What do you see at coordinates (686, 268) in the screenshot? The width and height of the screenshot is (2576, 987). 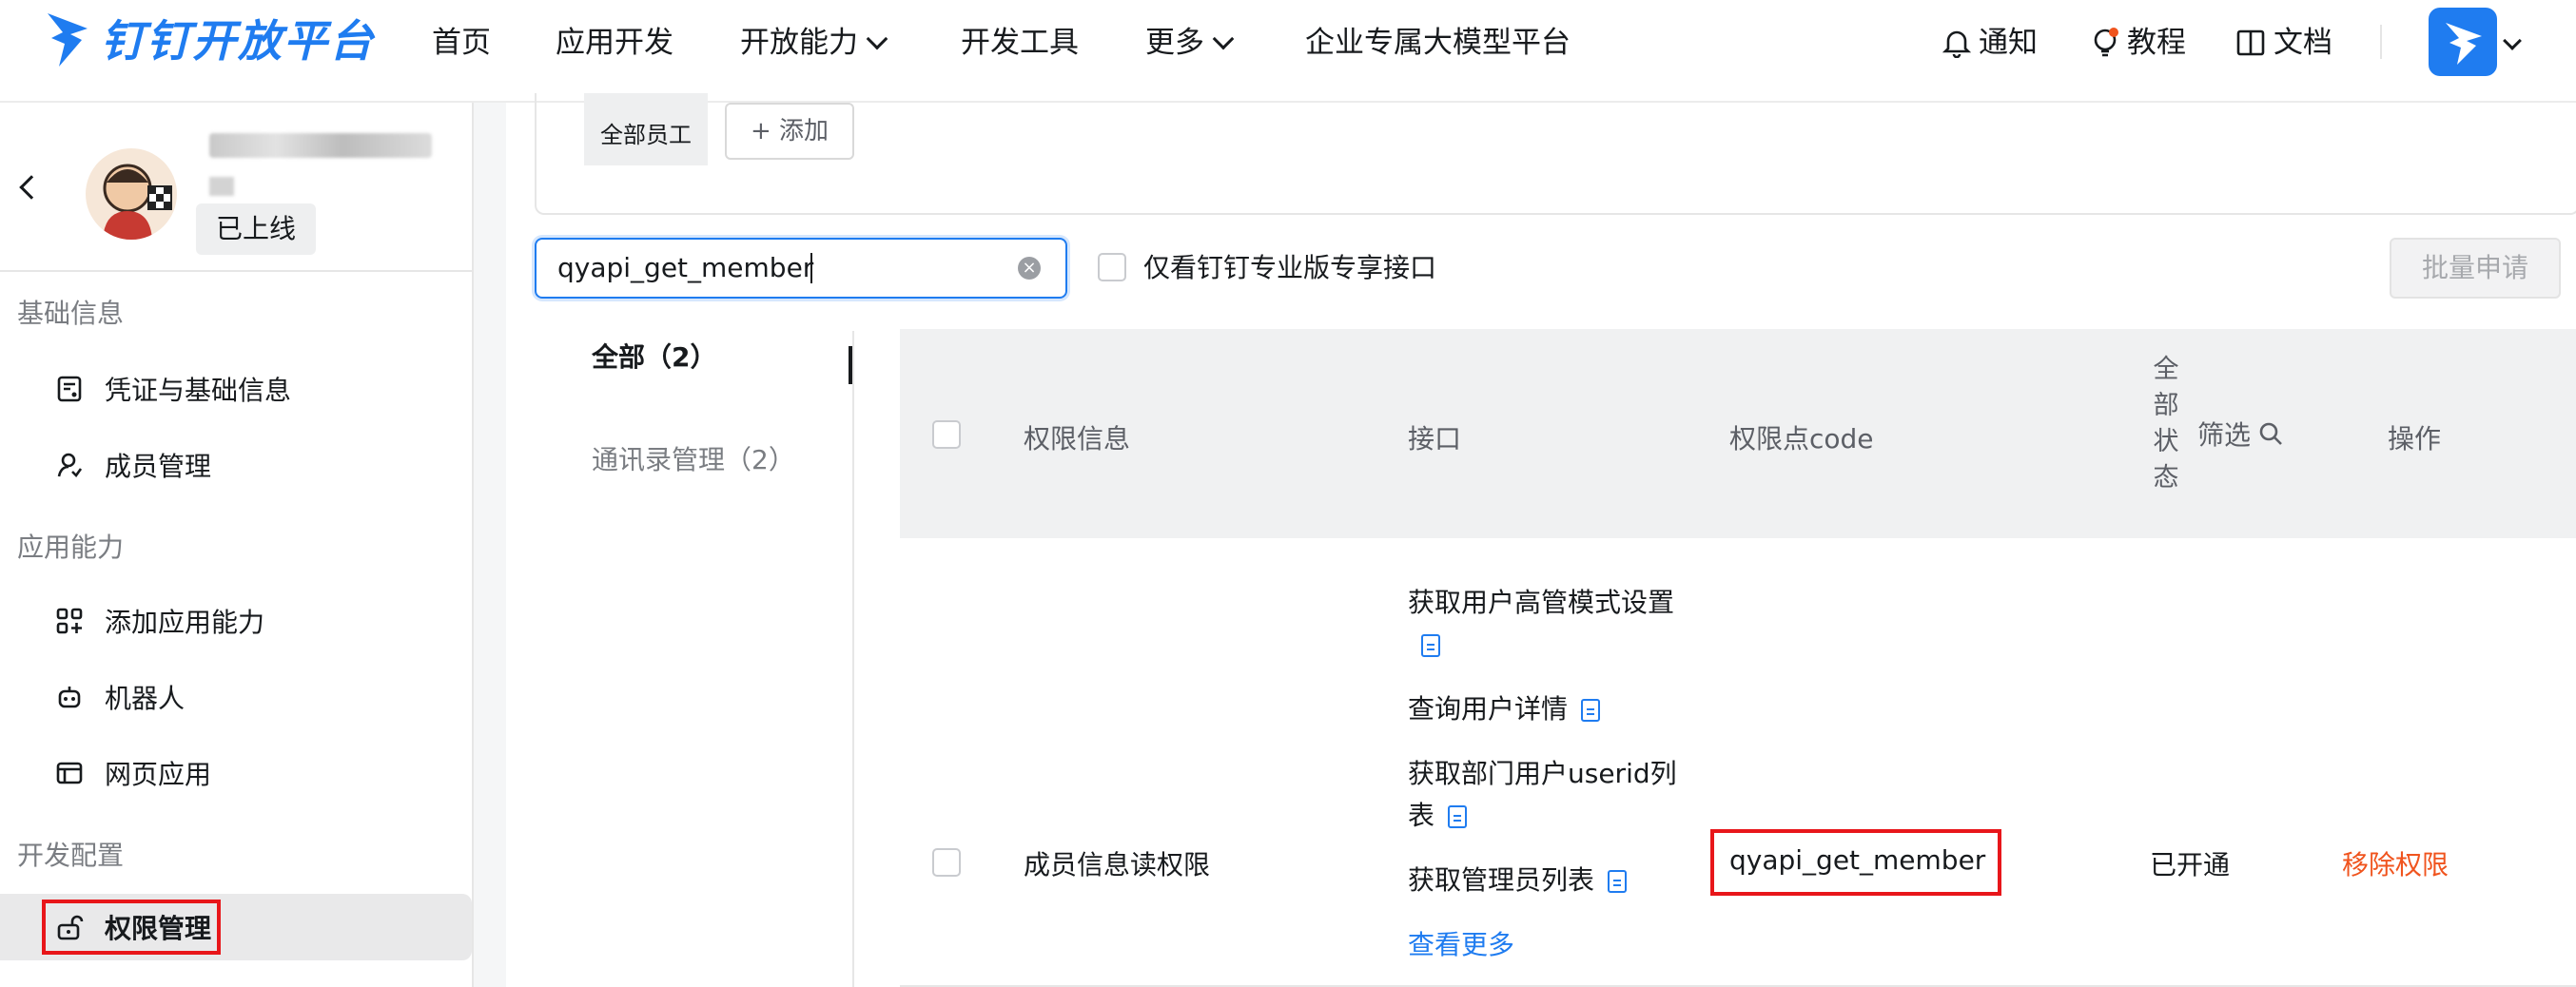 I see `search-input-value: qyapi_get_member` at bounding box center [686, 268].